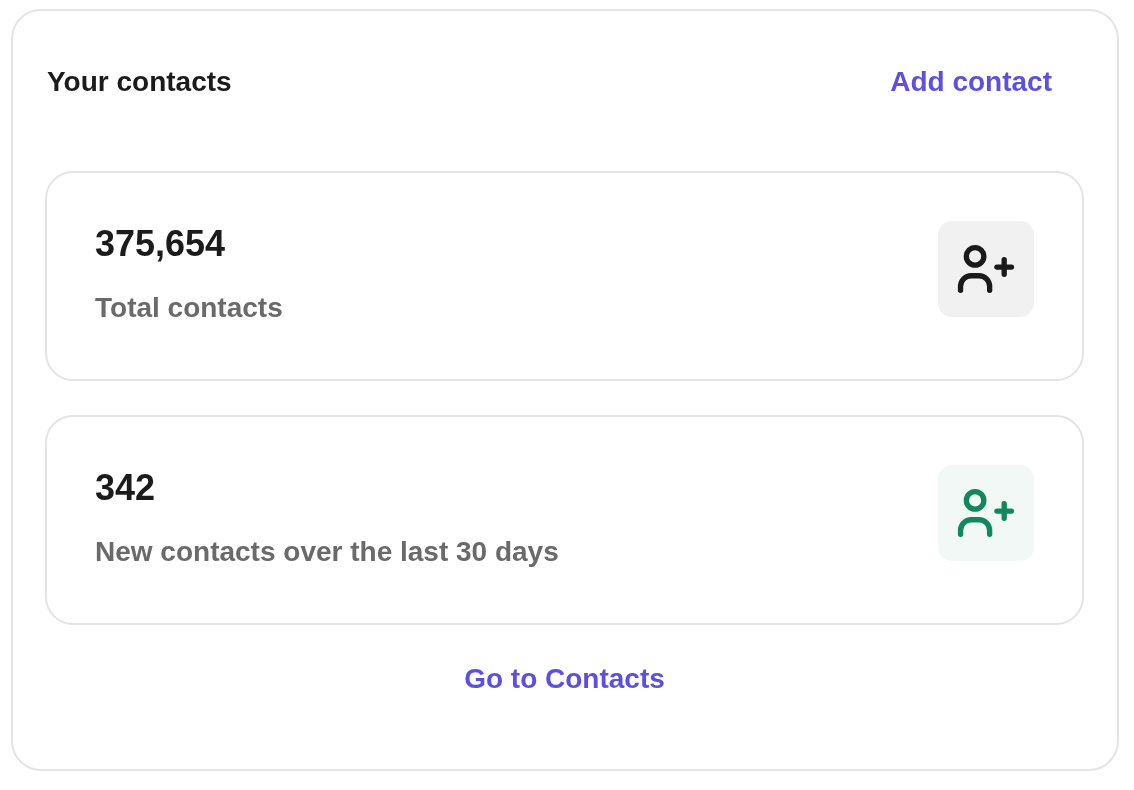 The image size is (1134, 790). Describe the element at coordinates (126, 488) in the screenshot. I see `stat-value: 342` at that location.